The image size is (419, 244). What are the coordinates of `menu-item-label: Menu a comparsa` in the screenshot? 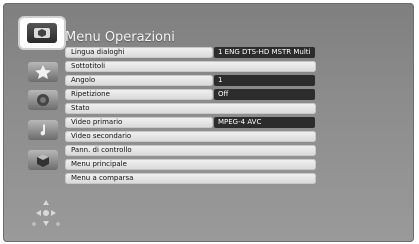 It's located at (190, 178).